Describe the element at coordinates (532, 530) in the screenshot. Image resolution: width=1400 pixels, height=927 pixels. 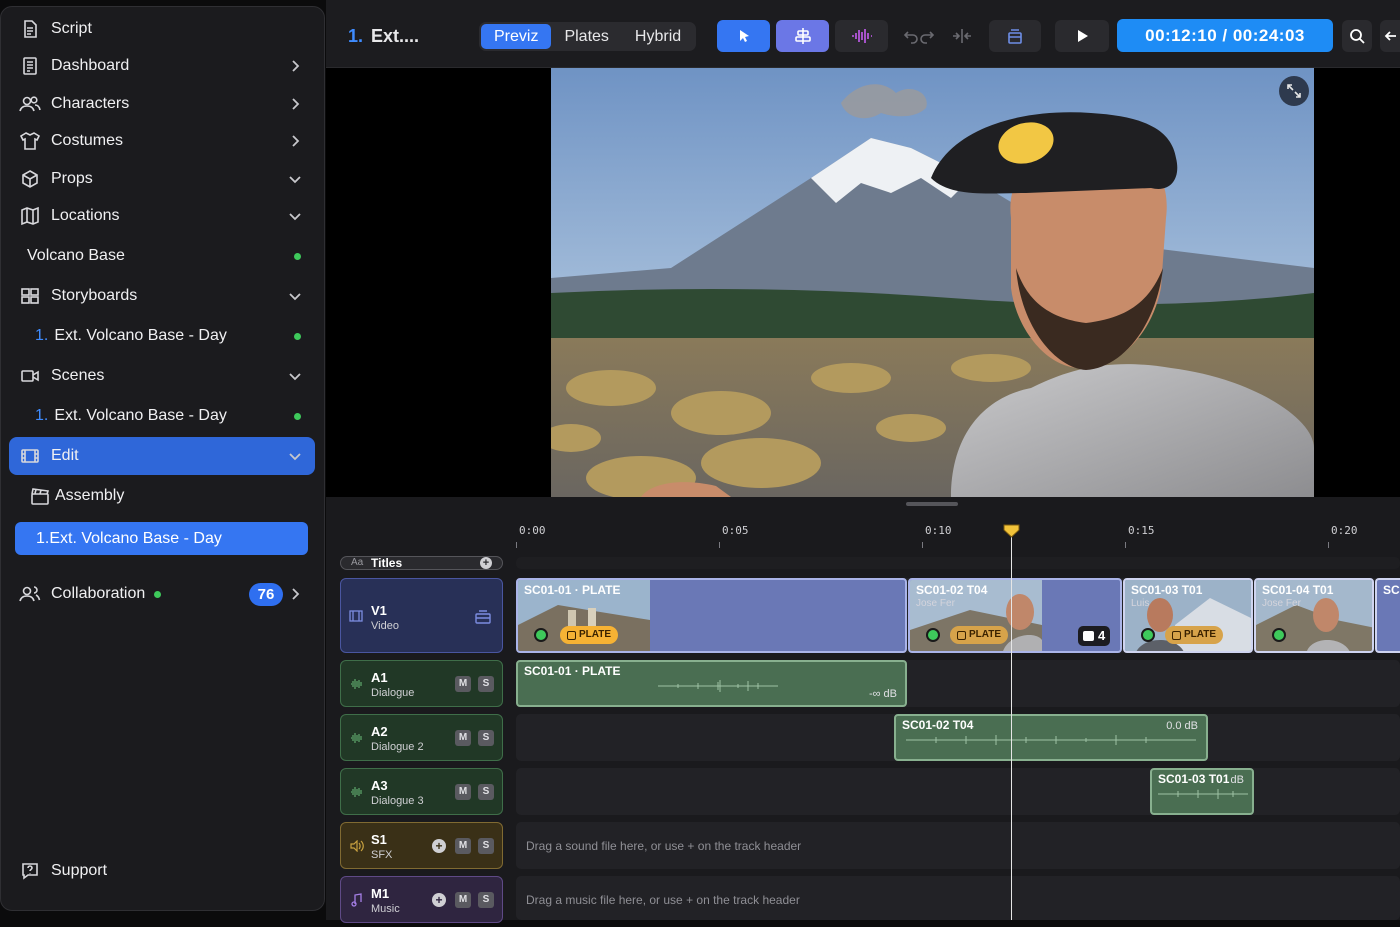
I see `ruler-label: 0:00` at that location.